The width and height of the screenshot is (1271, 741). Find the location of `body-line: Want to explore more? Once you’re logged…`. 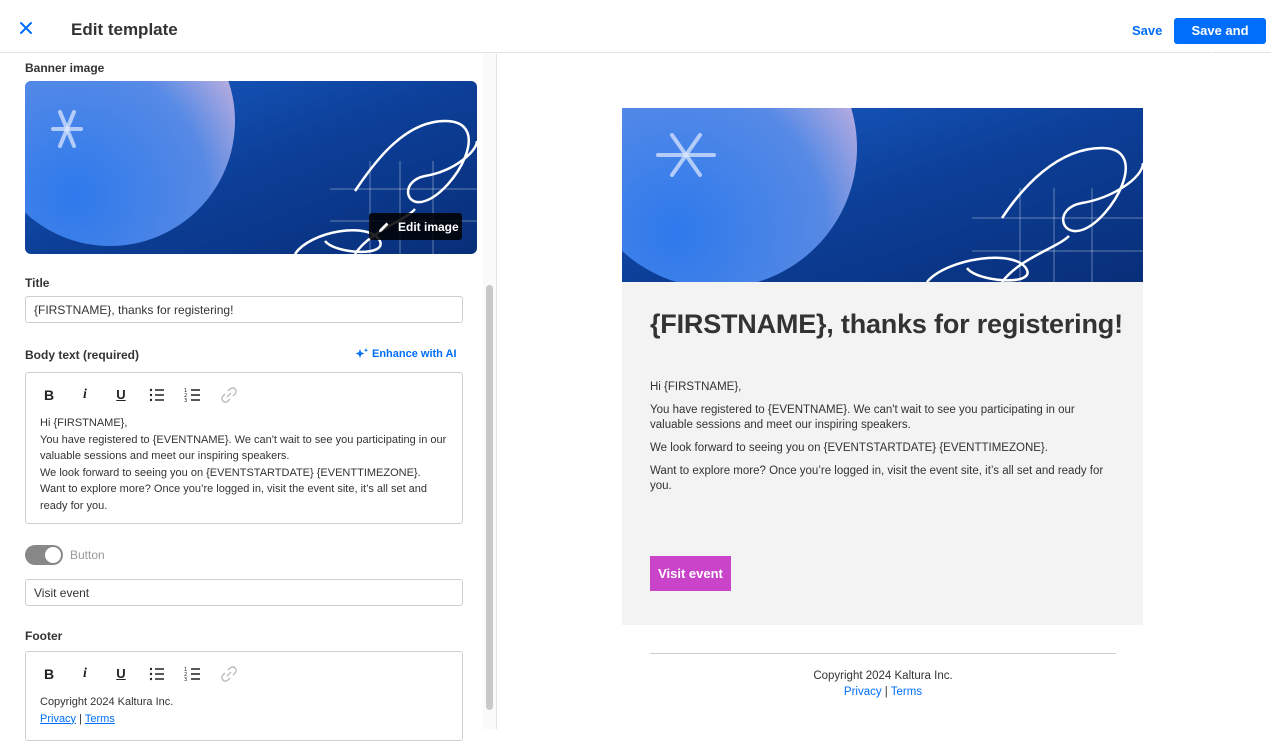

body-line: Want to explore more? Once you’re logged… is located at coordinates (234, 489).